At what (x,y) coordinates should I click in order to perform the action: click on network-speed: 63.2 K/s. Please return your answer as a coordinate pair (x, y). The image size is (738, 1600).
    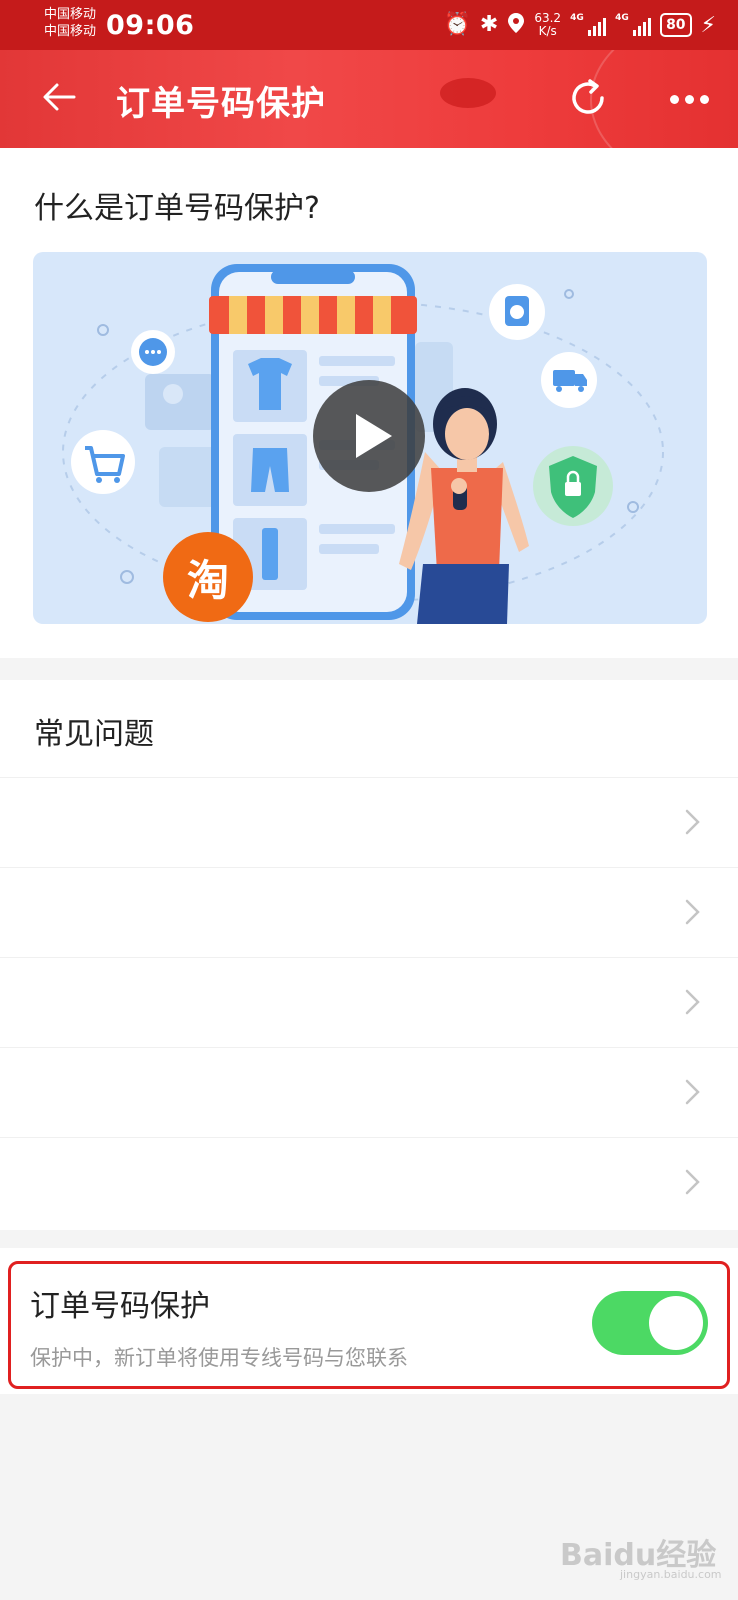
    Looking at the image, I should click on (548, 24).